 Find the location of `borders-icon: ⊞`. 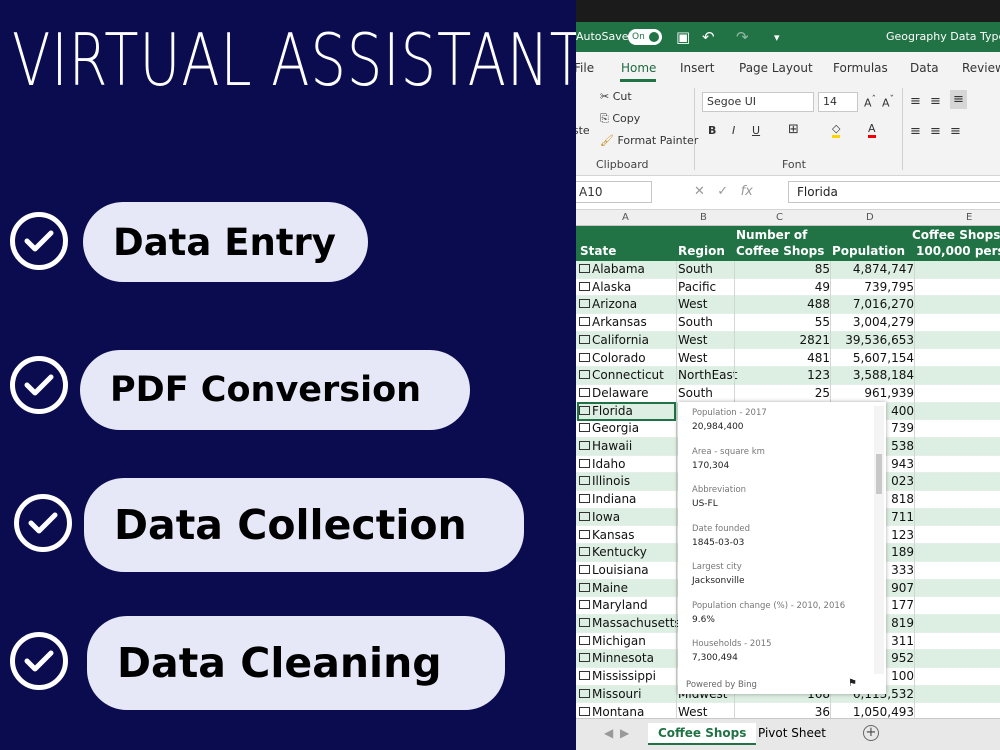

borders-icon: ⊞ is located at coordinates (793, 129).